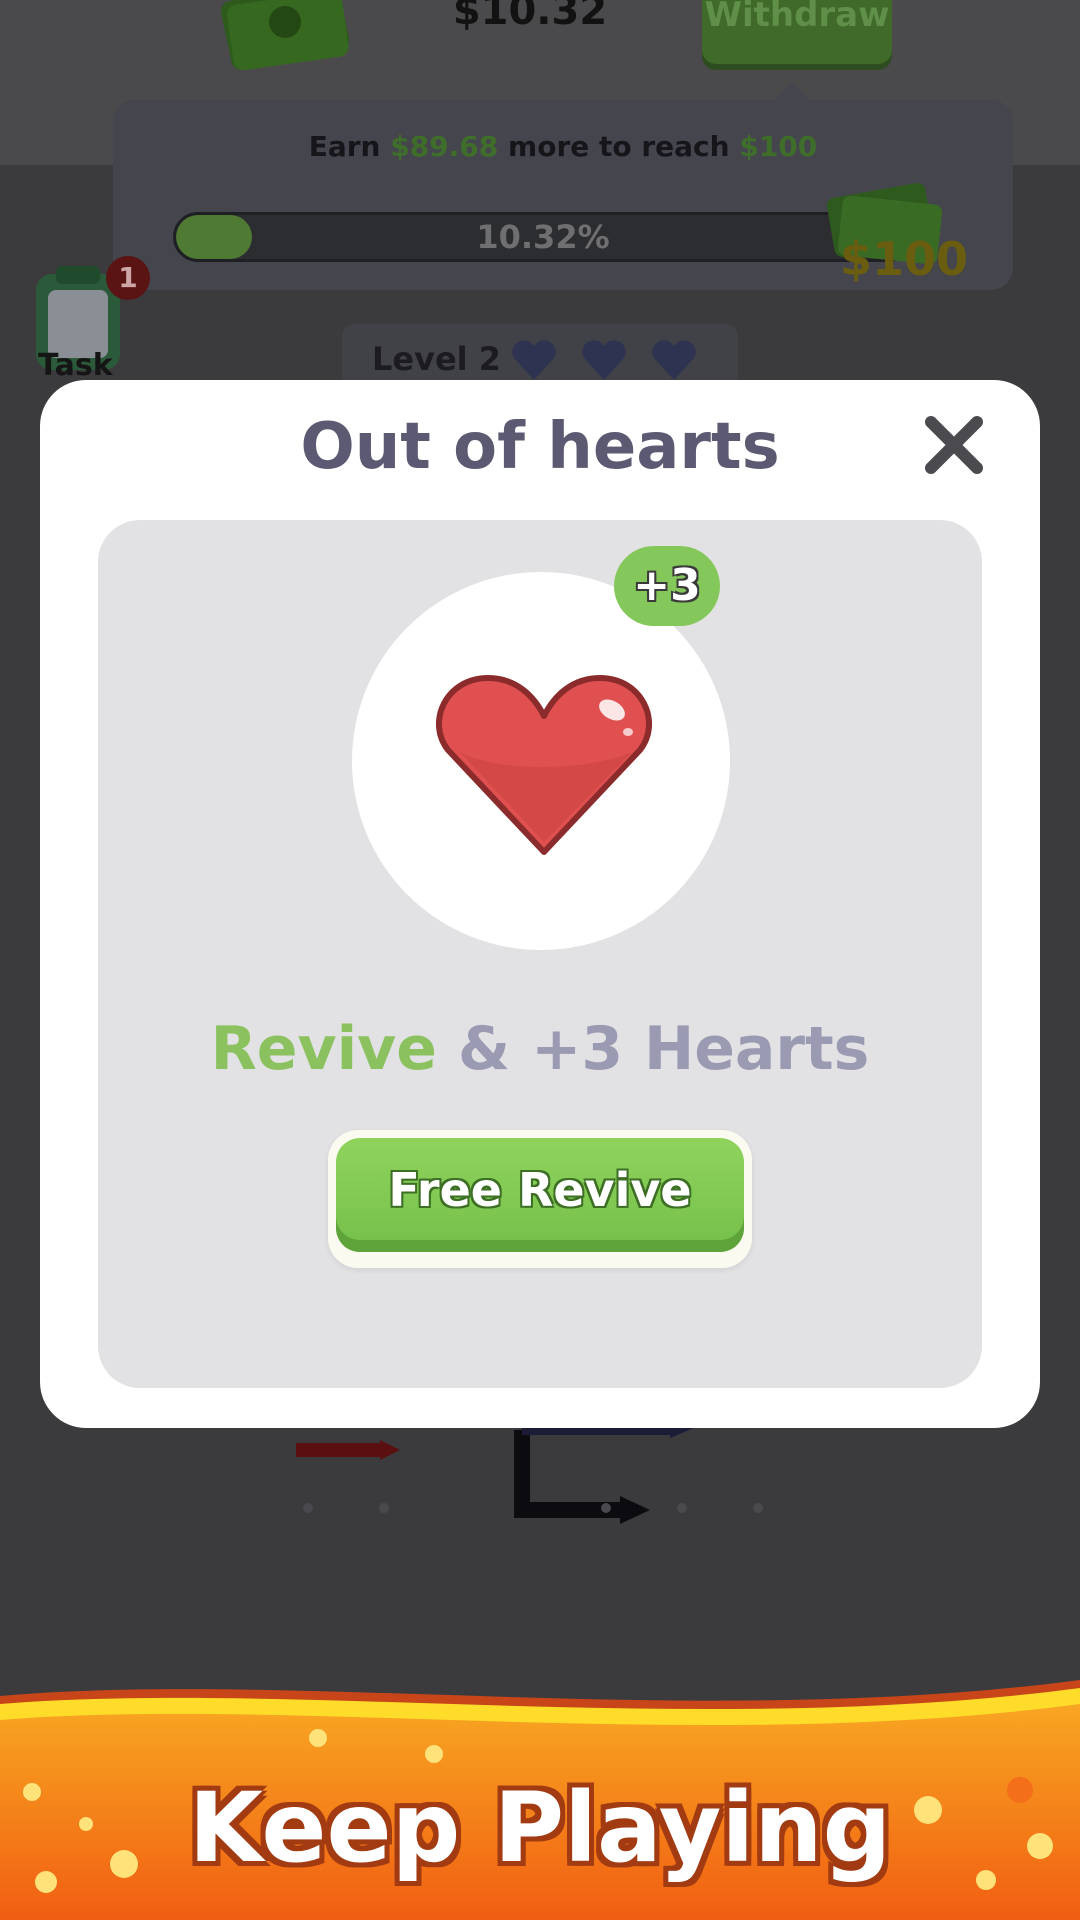 Image resolution: width=1080 pixels, height=1920 pixels. What do you see at coordinates (437, 359) in the screenshot?
I see `level-label: Level 2` at bounding box center [437, 359].